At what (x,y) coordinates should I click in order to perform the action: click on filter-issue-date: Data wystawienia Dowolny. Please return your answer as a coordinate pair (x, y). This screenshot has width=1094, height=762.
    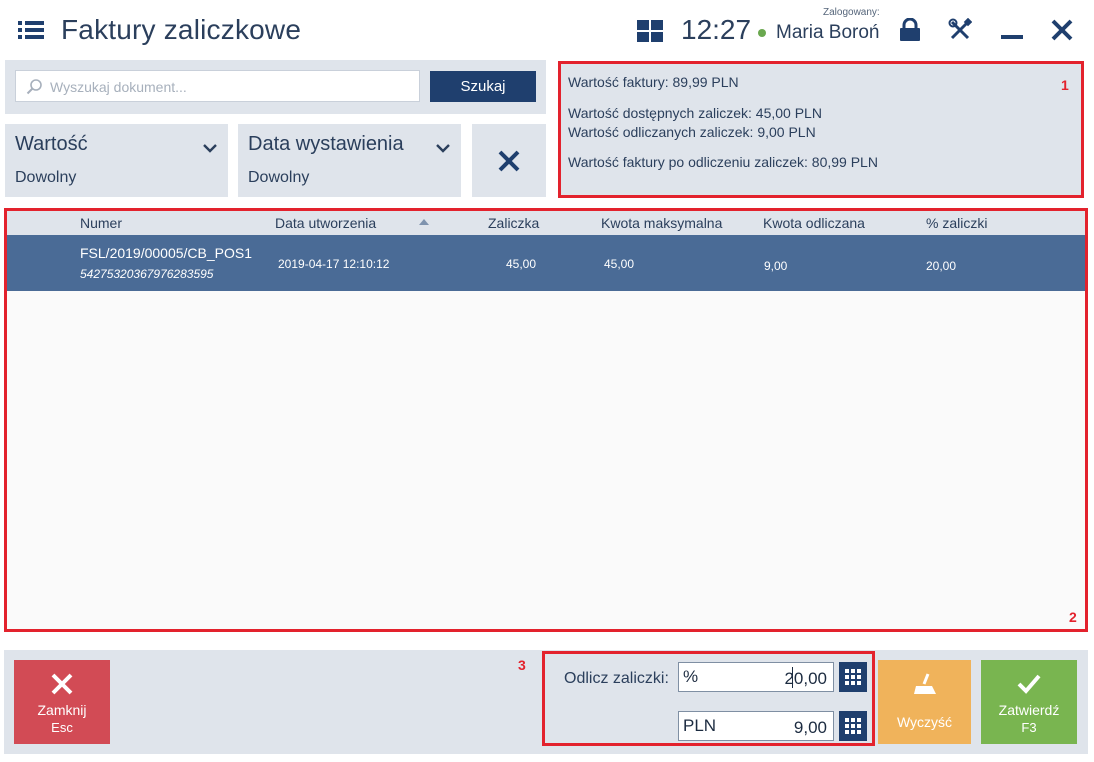
    Looking at the image, I should click on (349, 160).